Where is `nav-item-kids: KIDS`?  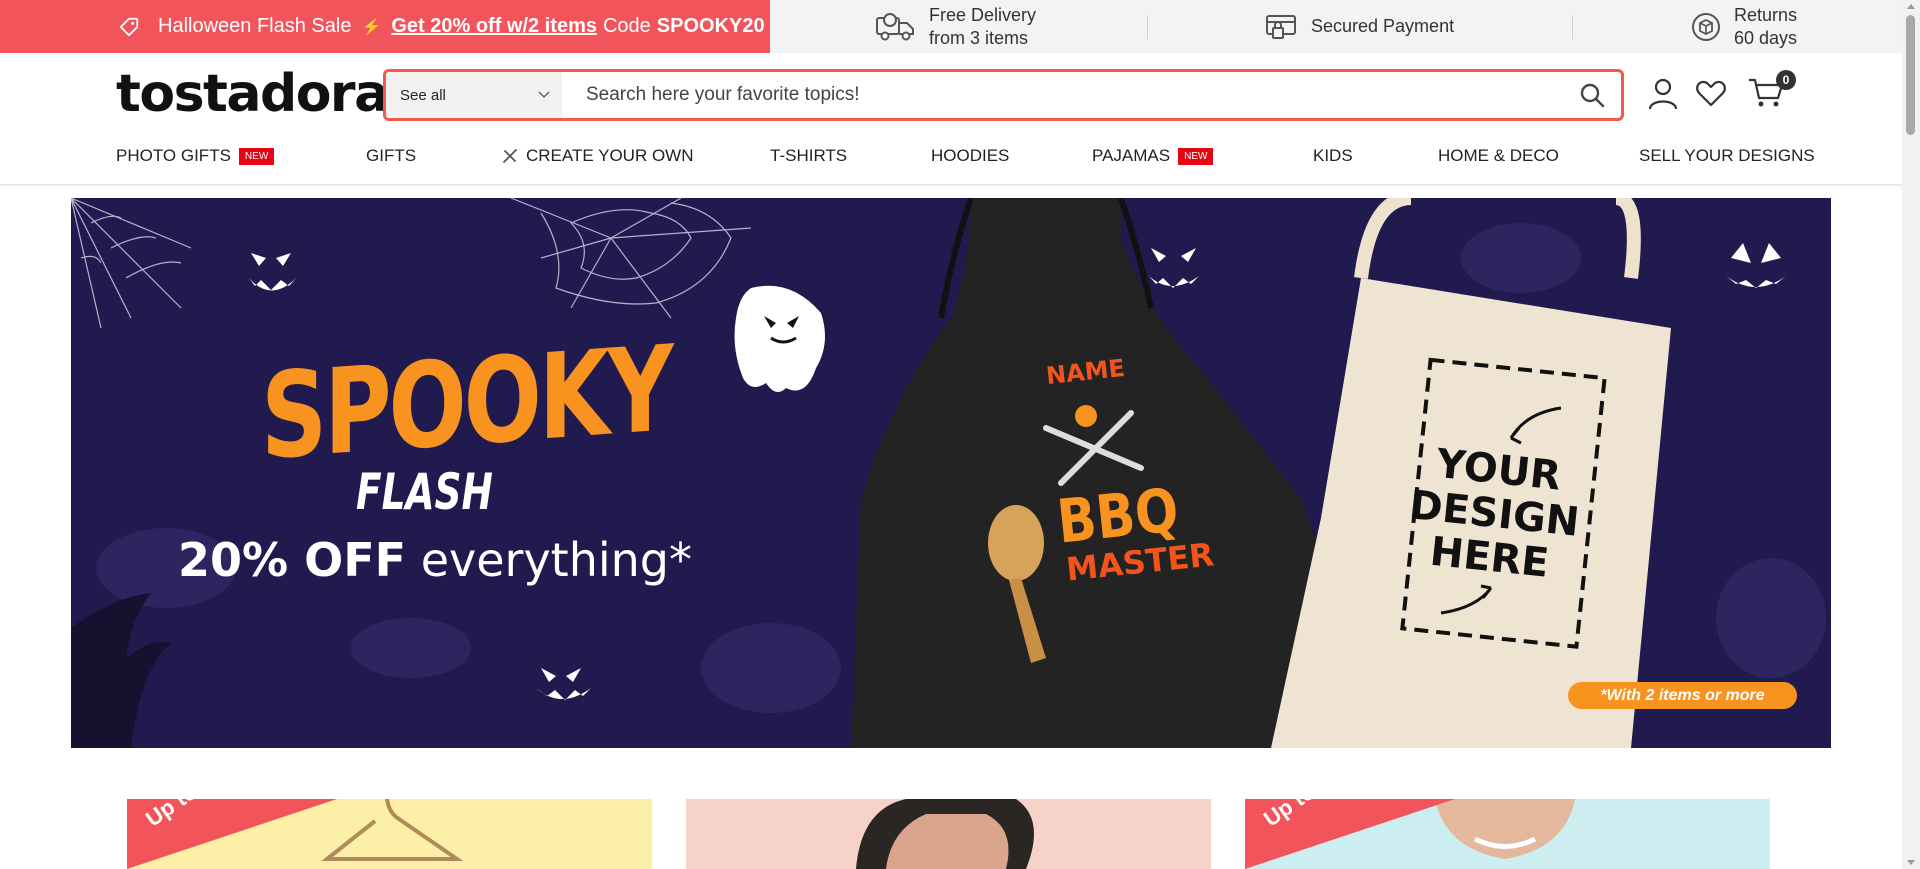
nav-item-kids: KIDS is located at coordinates (1333, 156).